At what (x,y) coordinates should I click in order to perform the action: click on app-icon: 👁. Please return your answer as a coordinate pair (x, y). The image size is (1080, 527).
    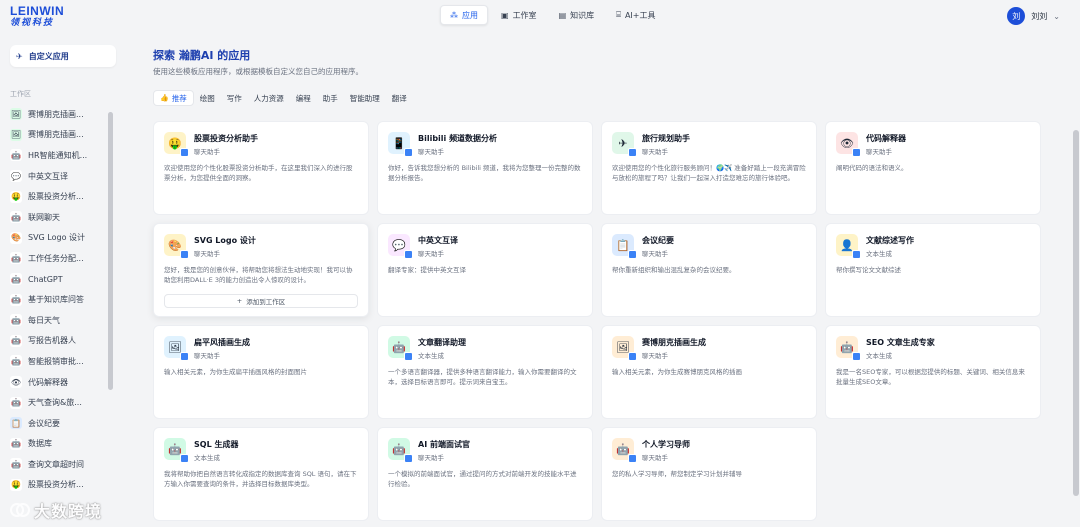
    Looking at the image, I should click on (848, 144).